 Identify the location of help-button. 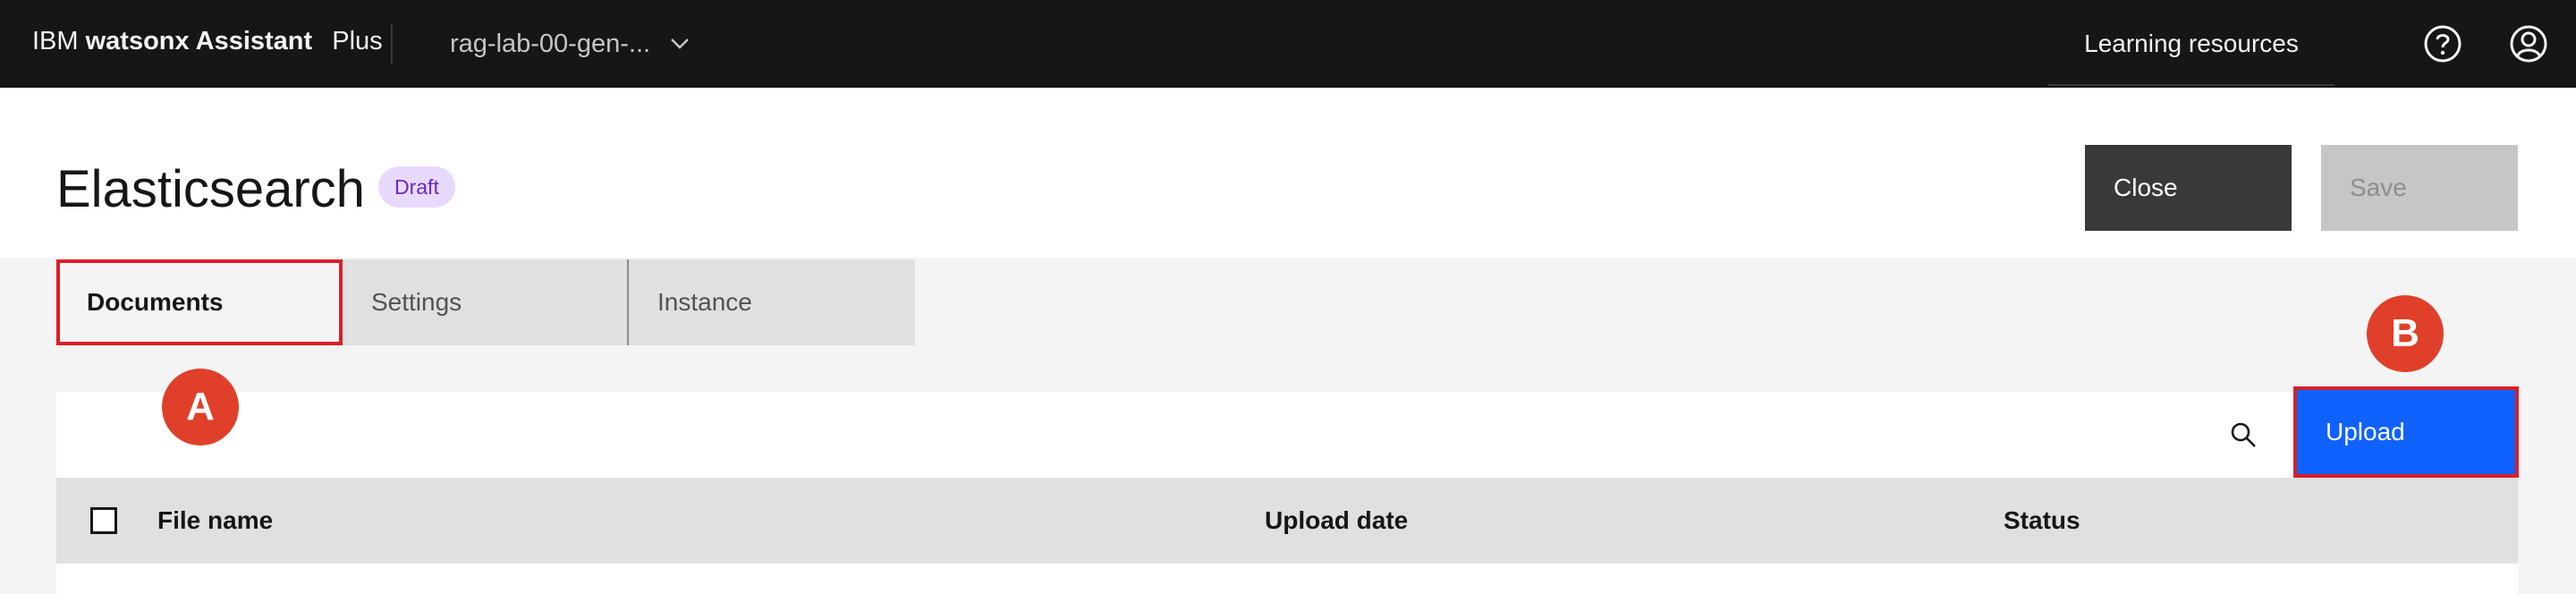
(2442, 44).